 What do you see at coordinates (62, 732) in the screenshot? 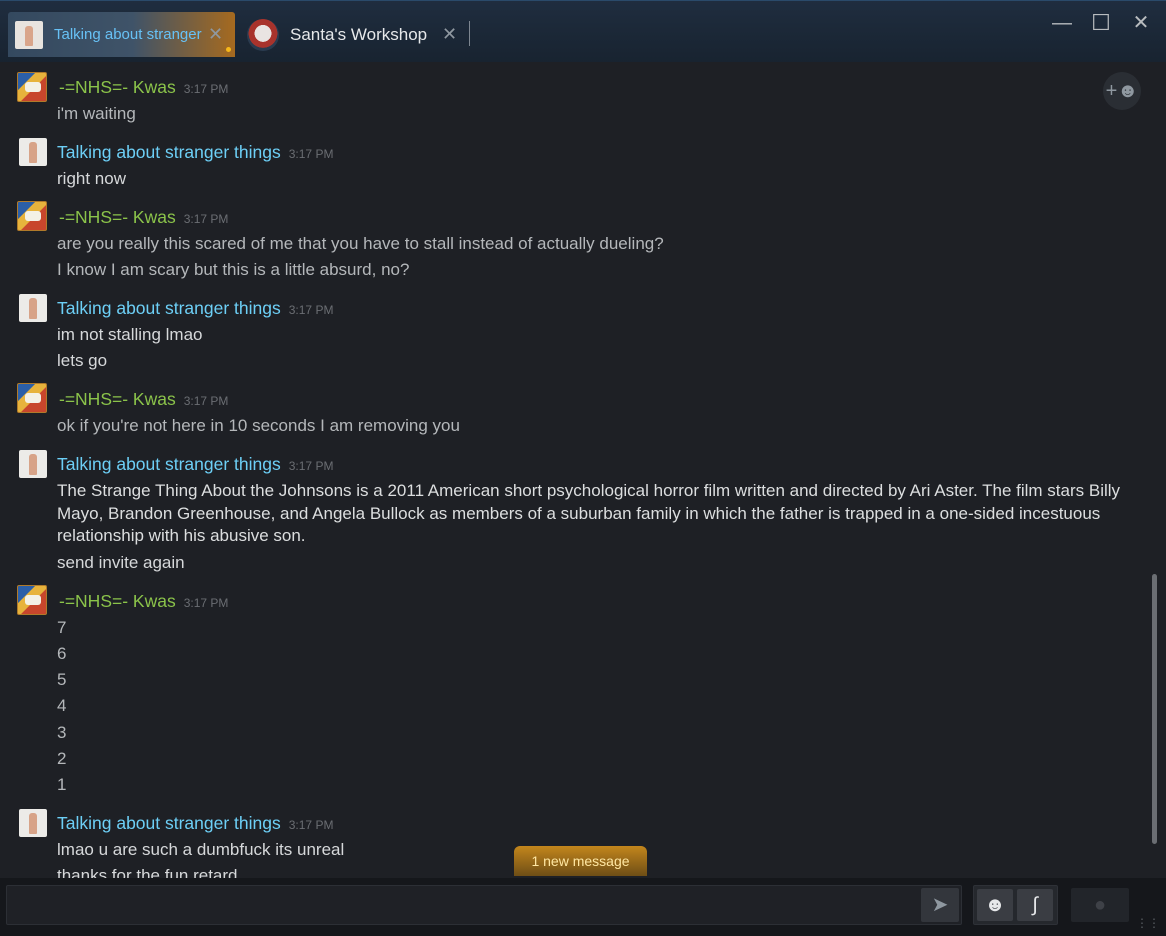
I see `message-line: 3` at bounding box center [62, 732].